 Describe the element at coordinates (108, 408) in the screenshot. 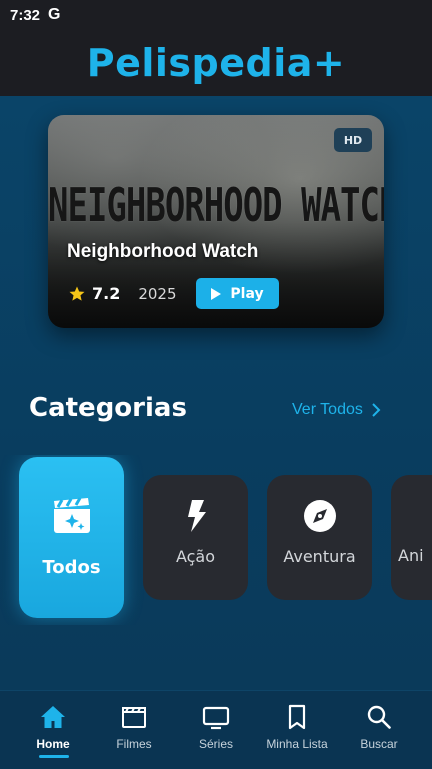

I see `section-title: Categorias` at that location.